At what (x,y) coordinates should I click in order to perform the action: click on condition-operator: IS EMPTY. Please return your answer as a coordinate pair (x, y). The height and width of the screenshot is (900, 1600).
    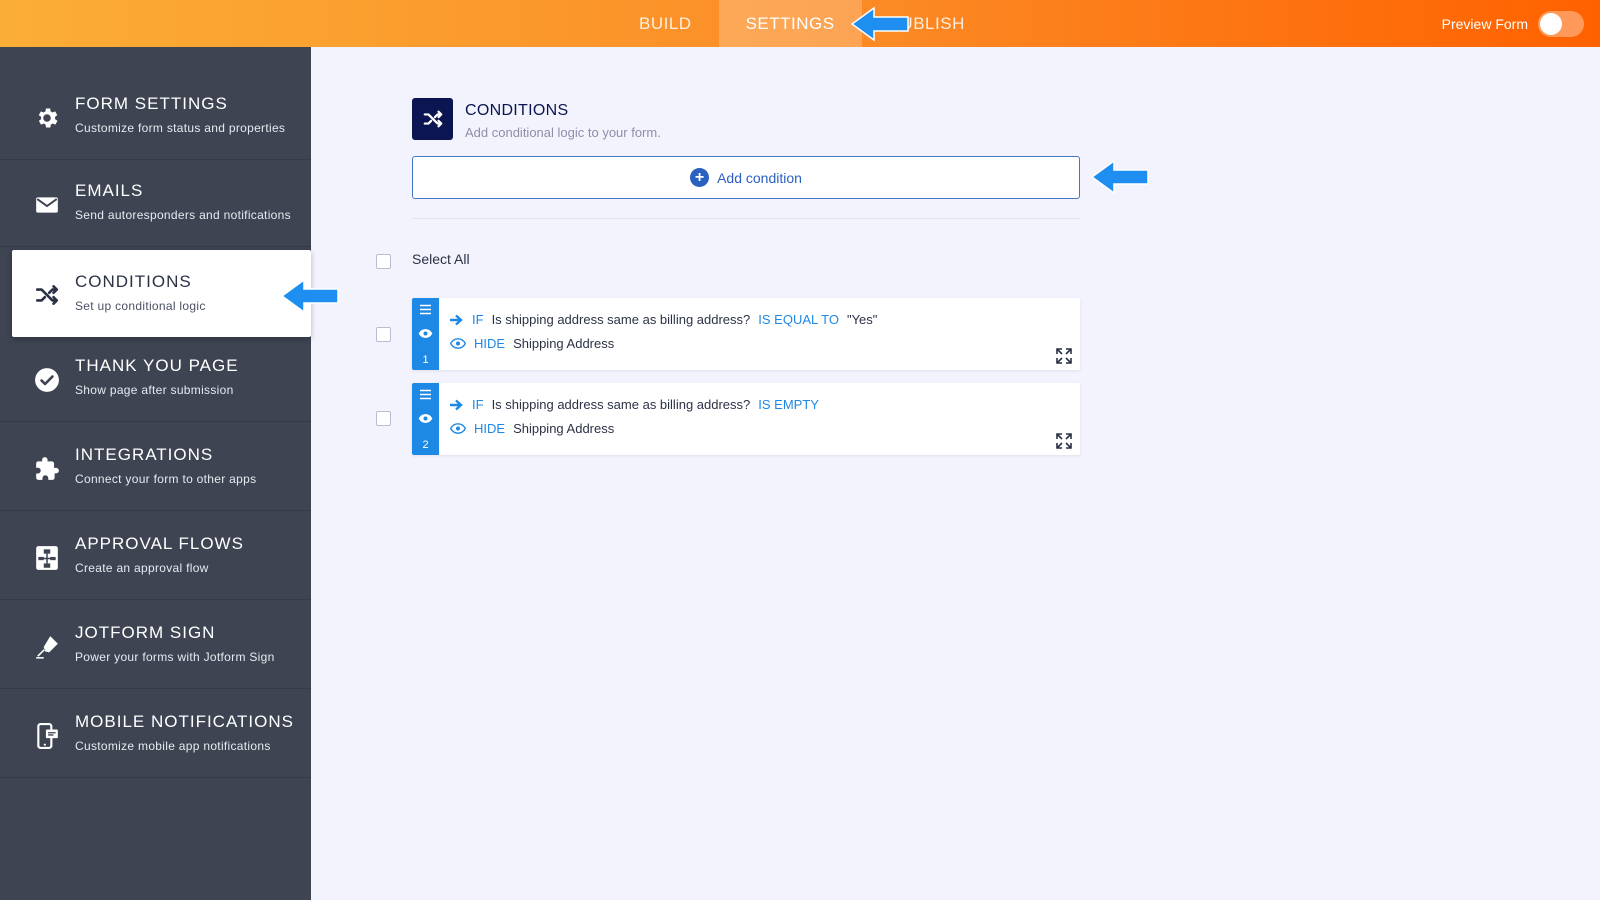
    Looking at the image, I should click on (788, 404).